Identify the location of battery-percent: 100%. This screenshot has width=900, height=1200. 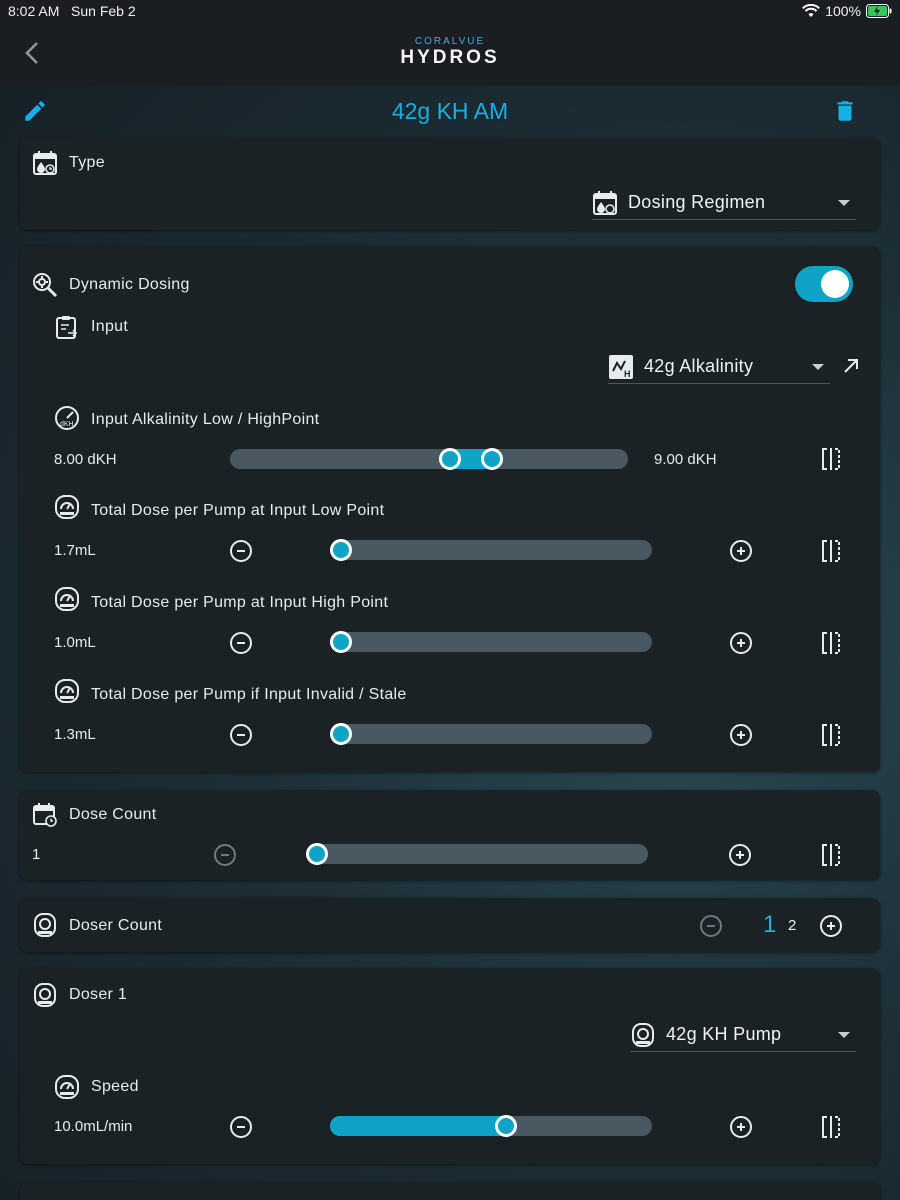
(843, 11).